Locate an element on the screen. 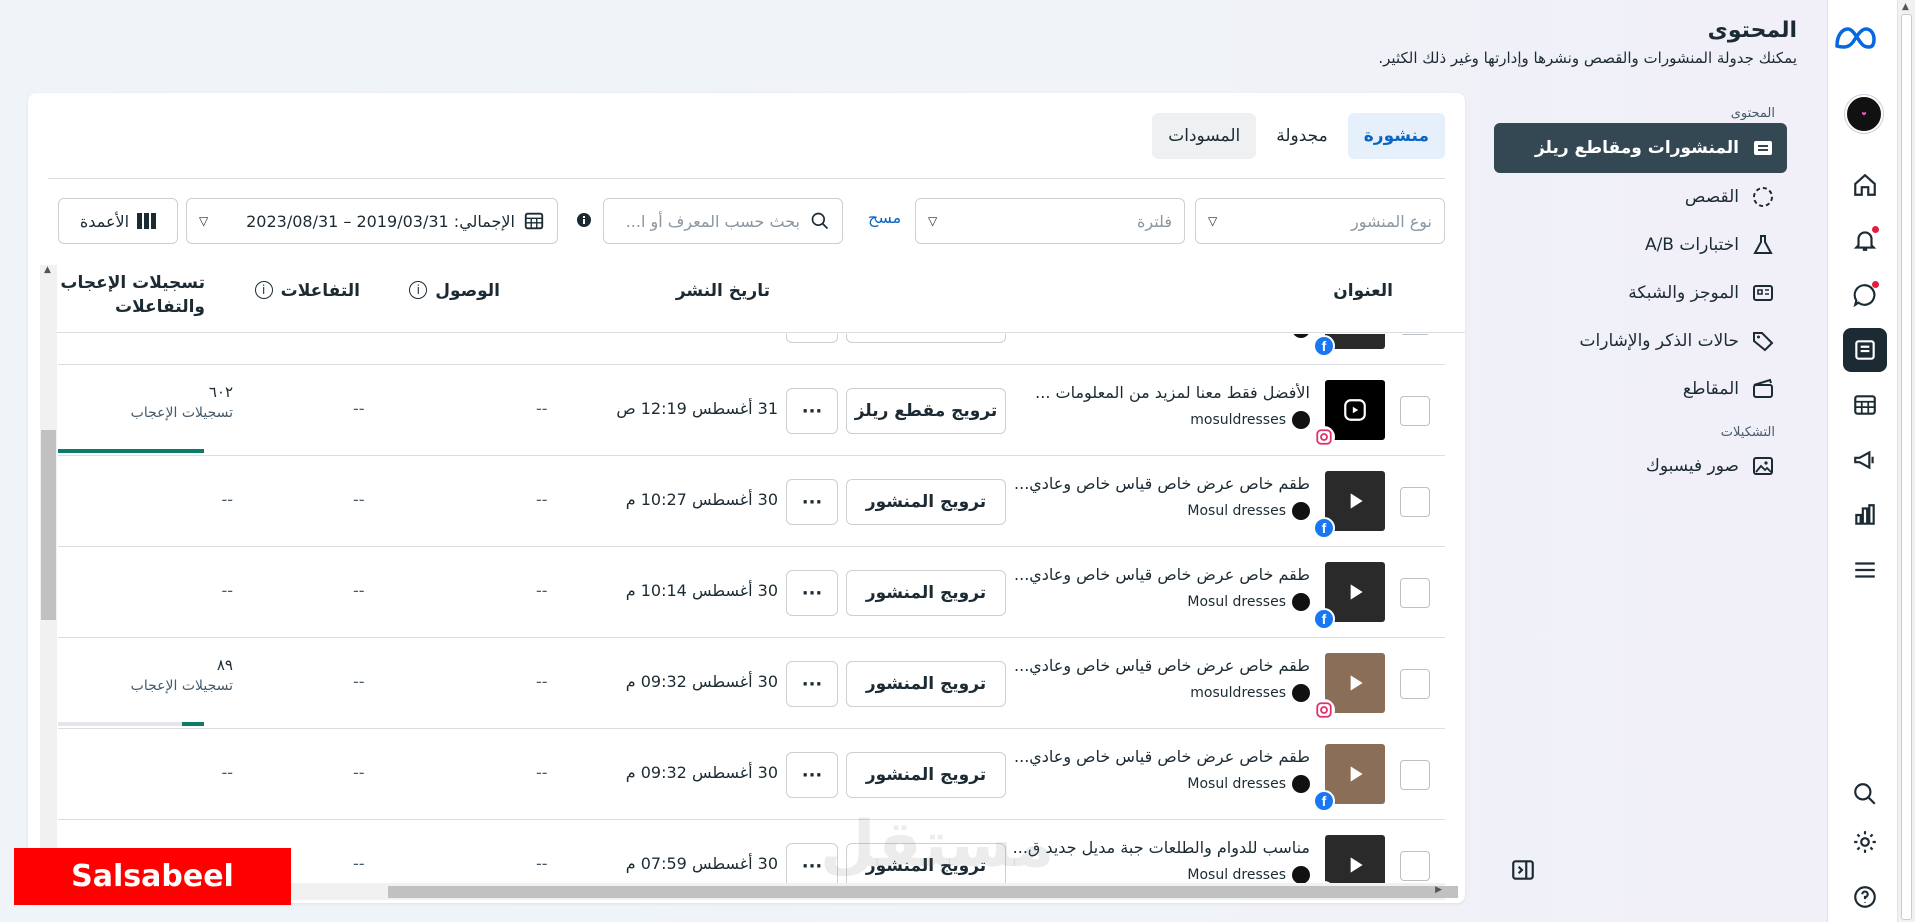 Image resolution: width=1915 pixels, height=922 pixels. ads-megaphone-icon is located at coordinates (1865, 460).